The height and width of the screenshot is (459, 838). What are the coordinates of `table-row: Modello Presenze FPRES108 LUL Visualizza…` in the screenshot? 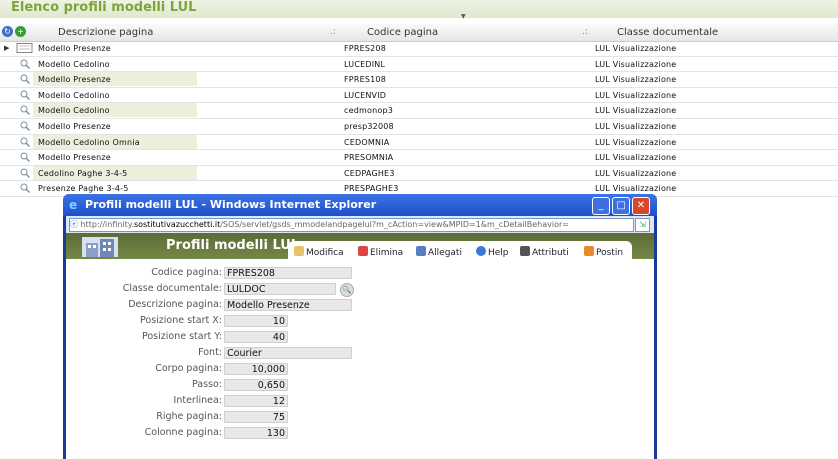 It's located at (419, 80).